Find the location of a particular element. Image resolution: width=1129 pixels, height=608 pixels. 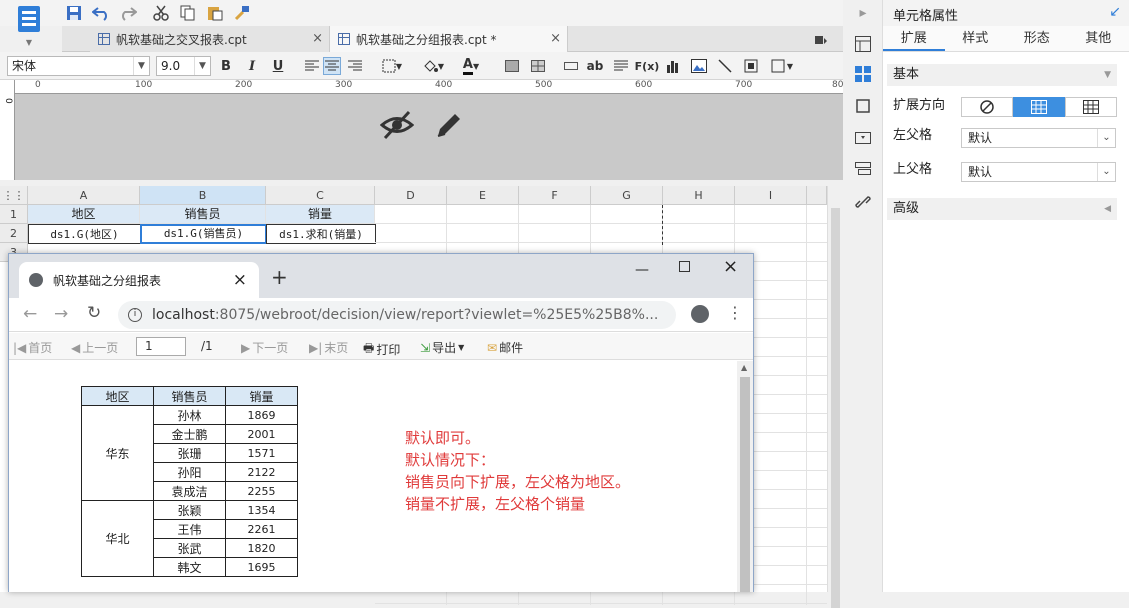

column-header: I is located at coordinates (771, 195).